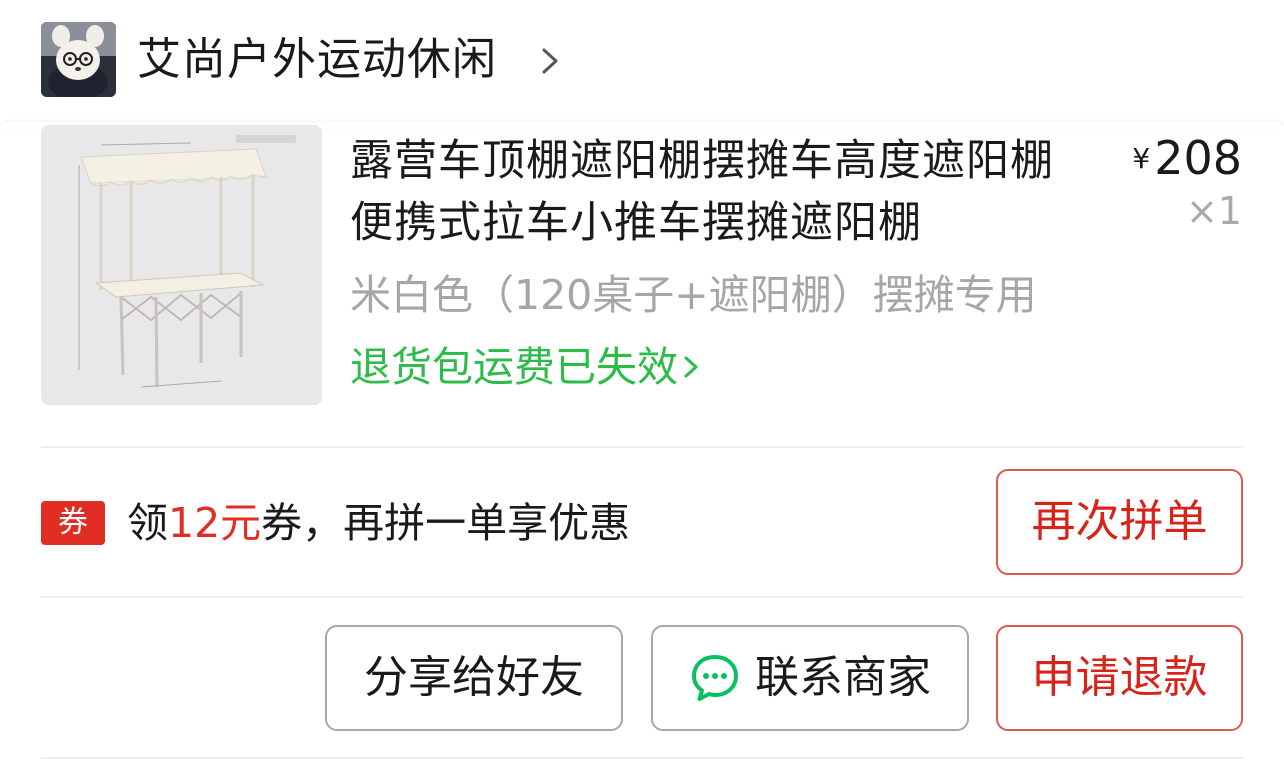 Image resolution: width=1284 pixels, height=770 pixels. I want to click on product-image, so click(181, 265).